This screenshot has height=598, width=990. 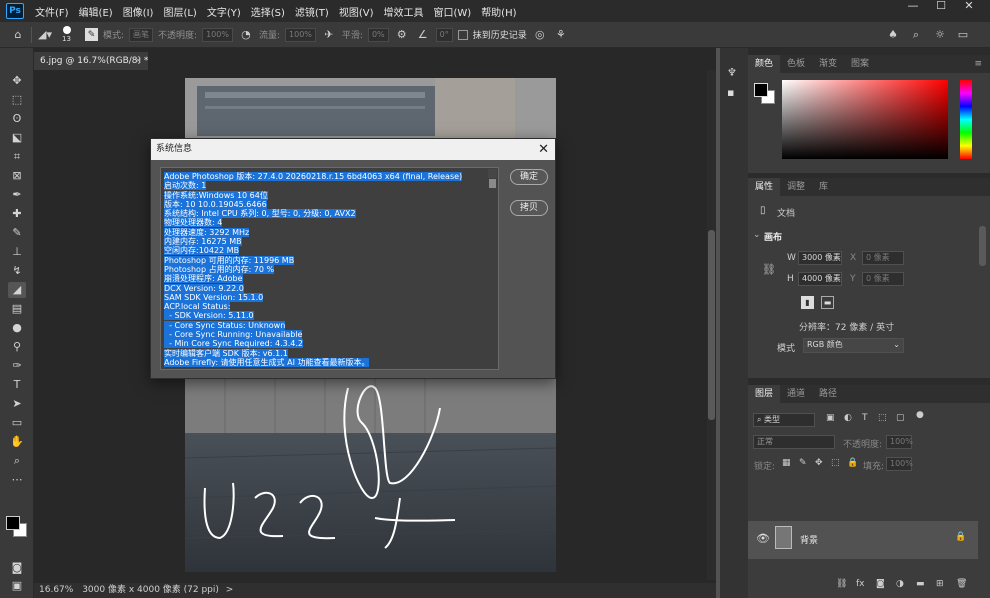 I want to click on tab-layers: 图层, so click(x=764, y=394).